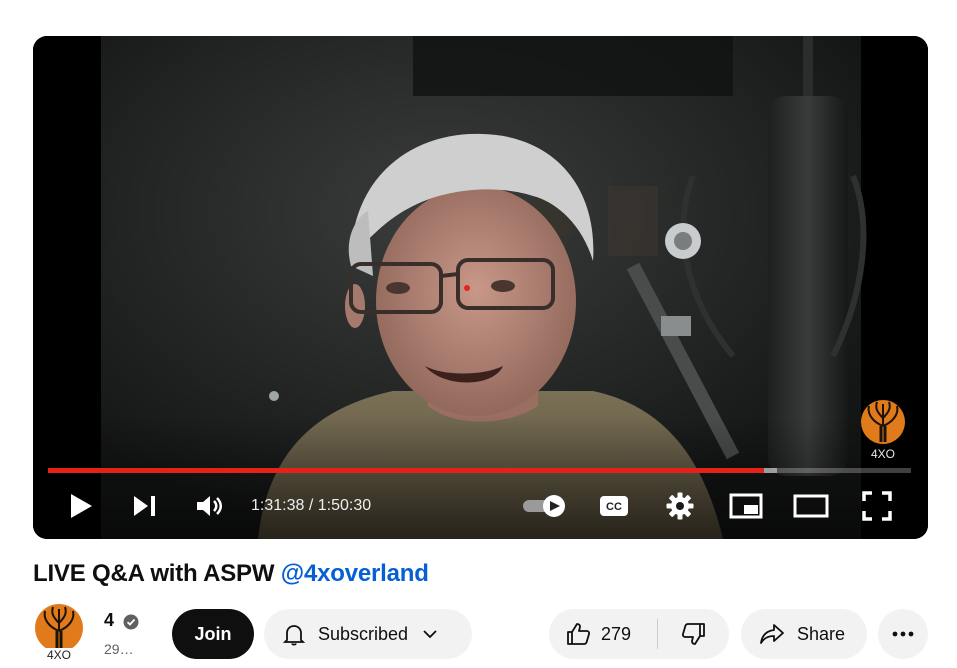 The image size is (957, 668). I want to click on next-button, so click(145, 506).